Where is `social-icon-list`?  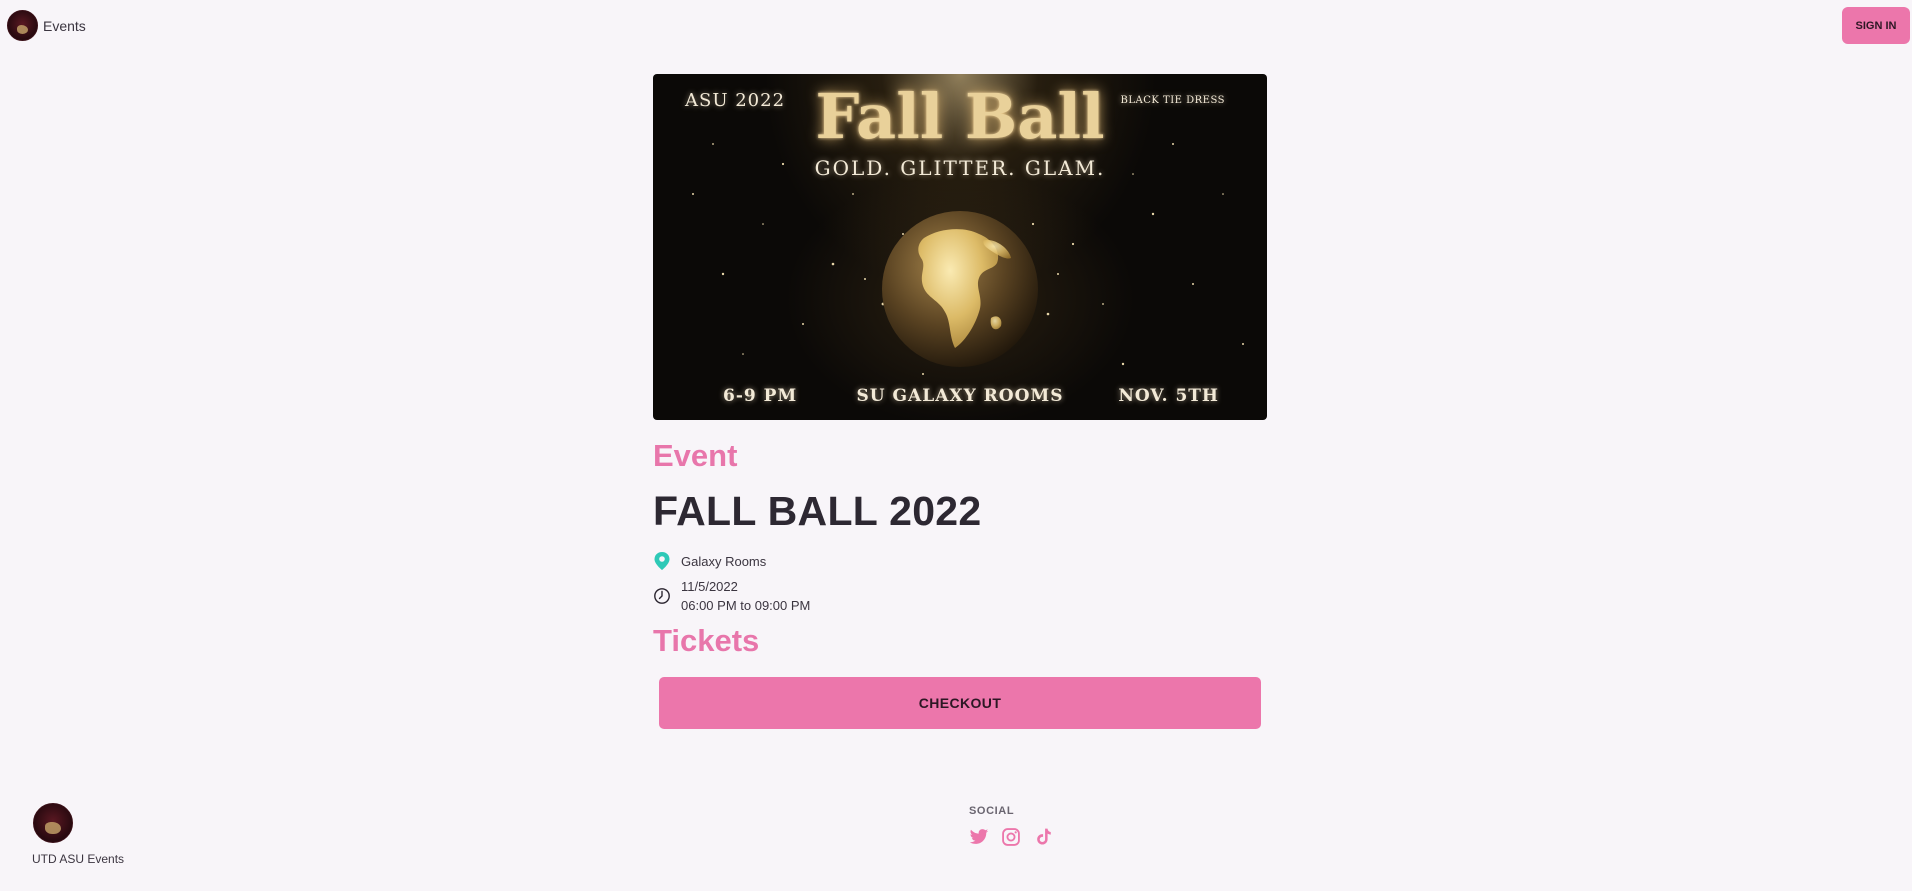
social-icon-list is located at coordinates (1011, 837).